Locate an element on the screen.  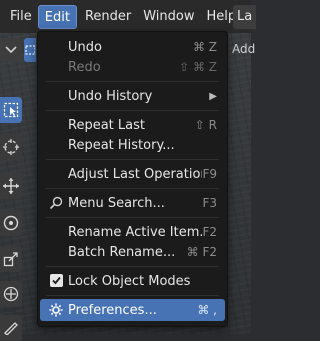
cursor-icon is located at coordinates (11, 147).